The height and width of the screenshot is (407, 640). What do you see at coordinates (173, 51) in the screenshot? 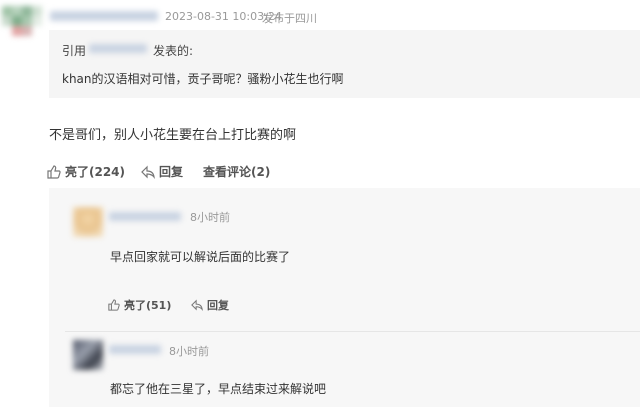
I see `quote-suffix: 发表的:` at bounding box center [173, 51].